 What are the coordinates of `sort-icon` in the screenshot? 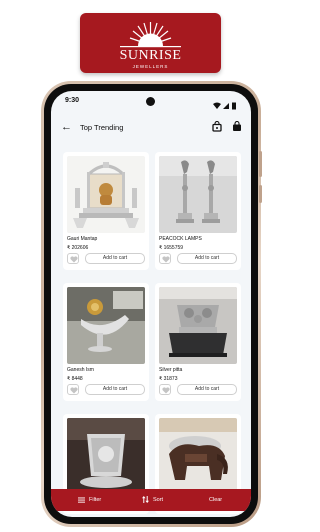 It's located at (145, 500).